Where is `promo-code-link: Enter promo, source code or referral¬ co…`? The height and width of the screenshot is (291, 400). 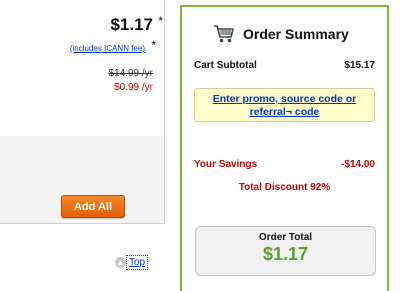 promo-code-link: Enter promo, source code or referral¬ co… is located at coordinates (284, 105).